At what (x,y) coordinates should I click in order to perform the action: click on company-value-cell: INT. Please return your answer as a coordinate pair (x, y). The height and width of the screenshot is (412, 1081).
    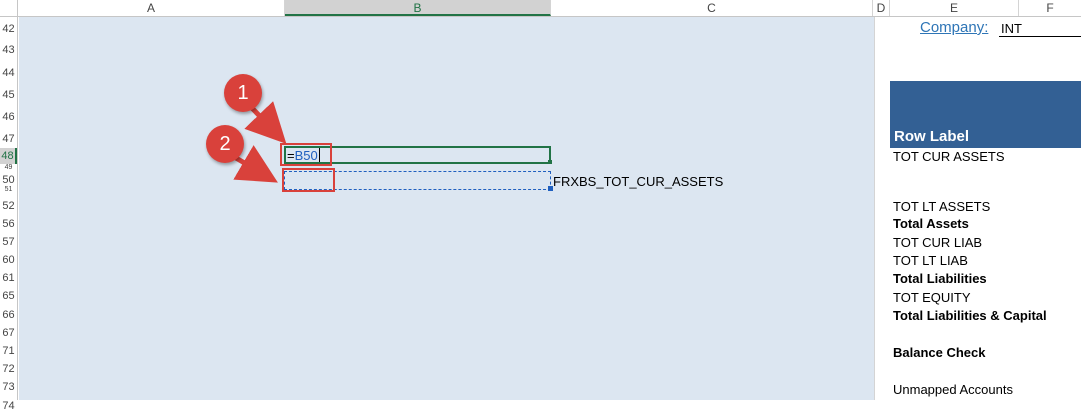
    Looking at the image, I should click on (1040, 29).